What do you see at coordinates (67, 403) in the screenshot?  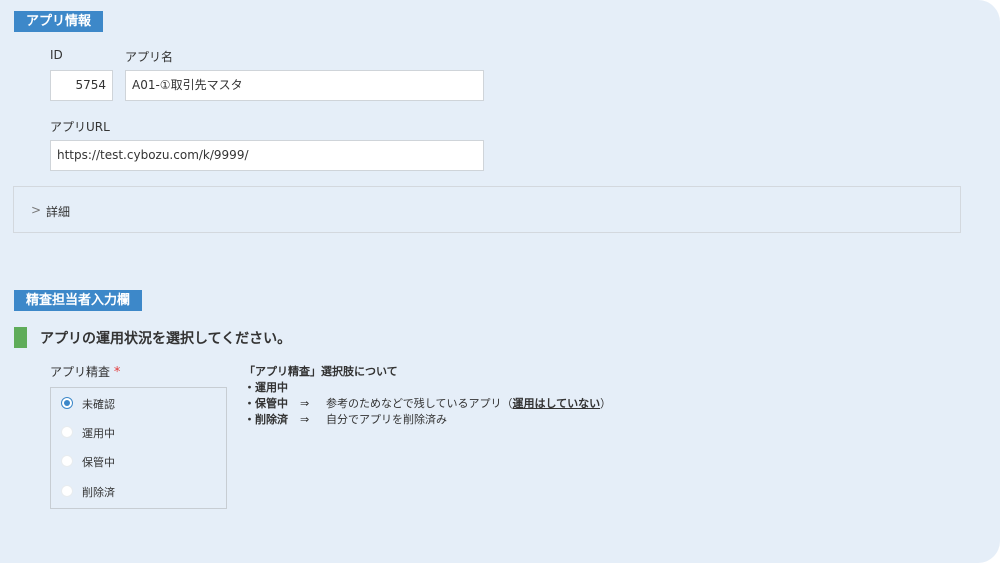 I see `radio-selected-icon` at bounding box center [67, 403].